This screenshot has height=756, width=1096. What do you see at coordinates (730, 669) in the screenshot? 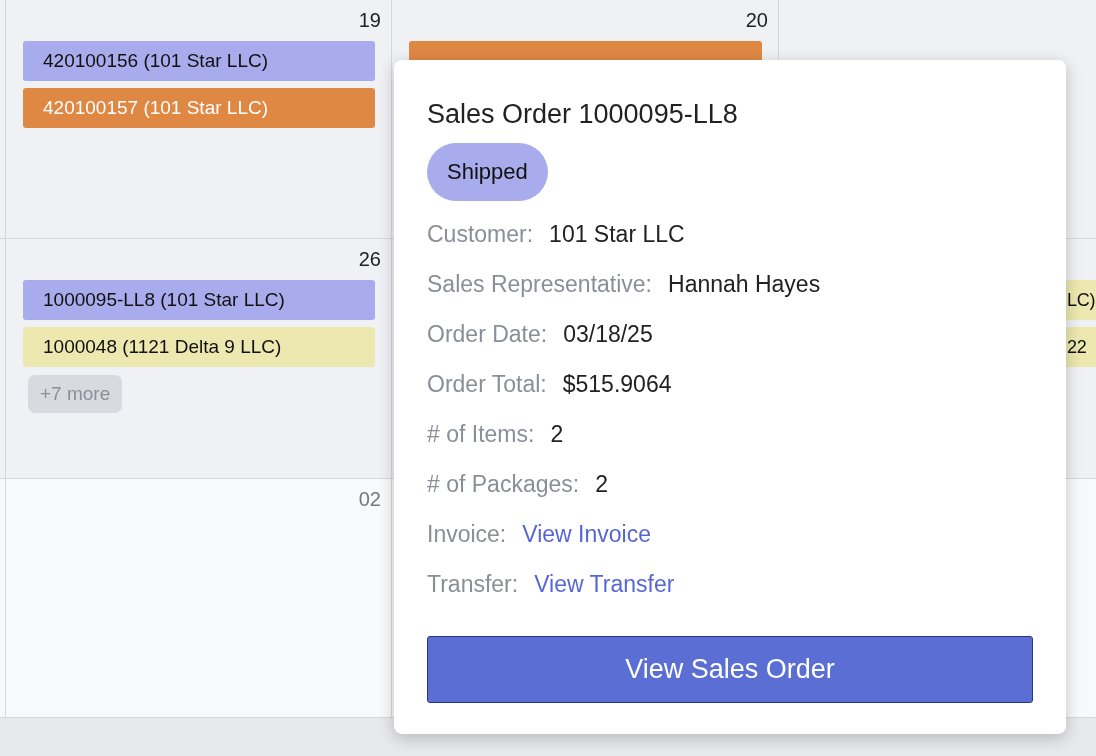
I see `view-order-button: View Sales Order` at bounding box center [730, 669].